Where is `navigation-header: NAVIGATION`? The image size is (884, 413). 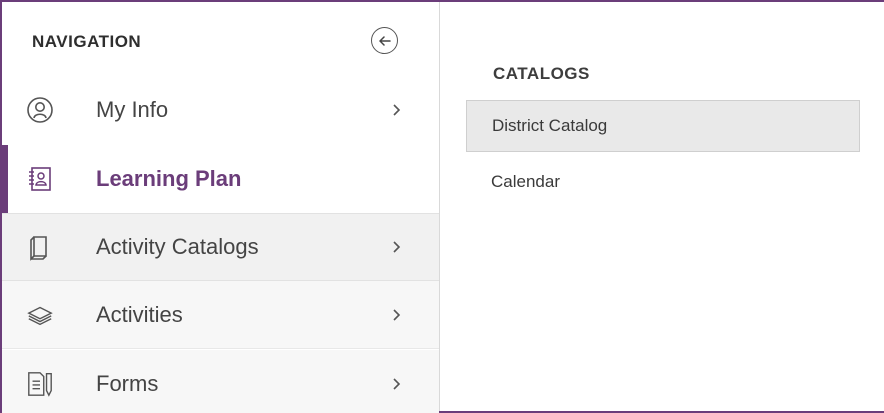 navigation-header: NAVIGATION is located at coordinates (220, 36).